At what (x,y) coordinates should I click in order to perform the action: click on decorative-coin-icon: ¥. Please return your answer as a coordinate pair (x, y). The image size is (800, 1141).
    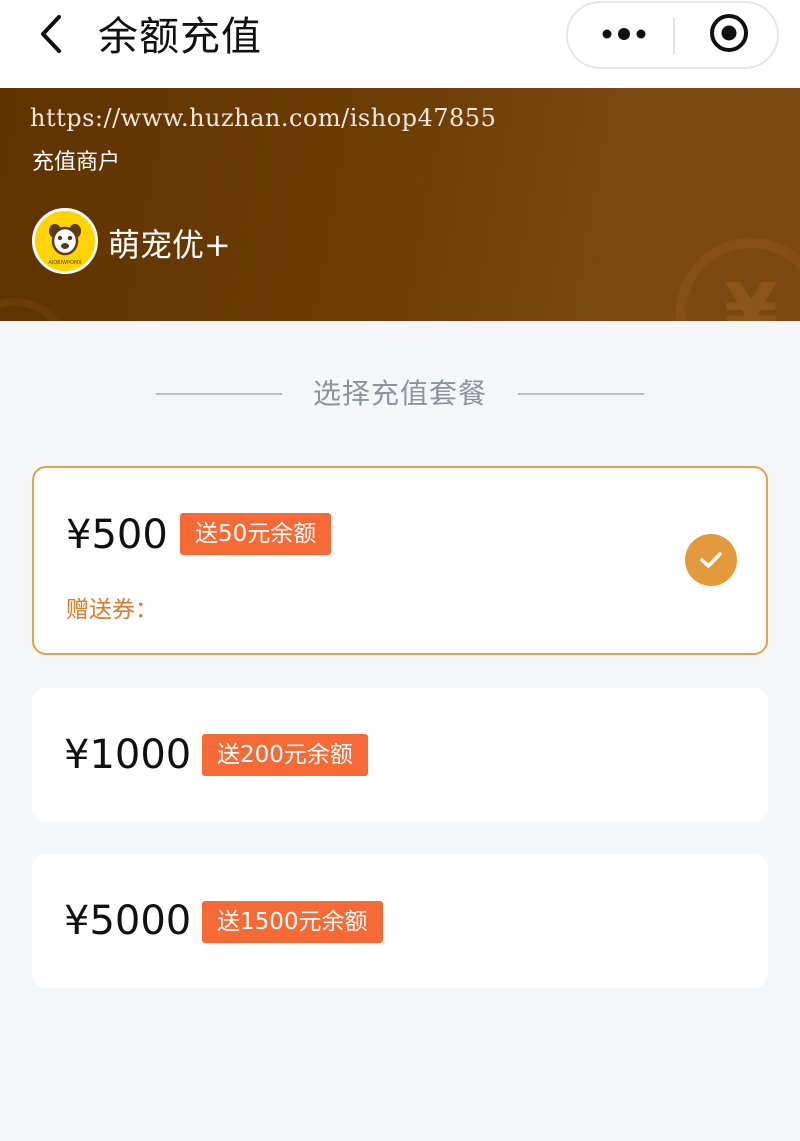
    Looking at the image, I should click on (738, 279).